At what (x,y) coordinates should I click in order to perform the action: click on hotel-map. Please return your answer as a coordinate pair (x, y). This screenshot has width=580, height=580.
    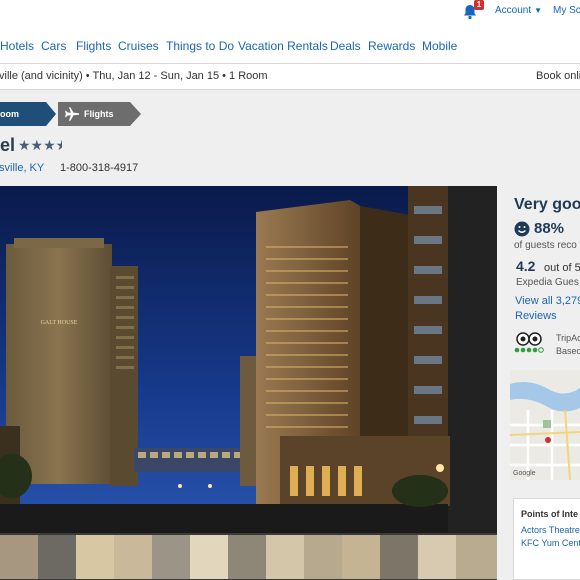
    Looking at the image, I should click on (545, 425).